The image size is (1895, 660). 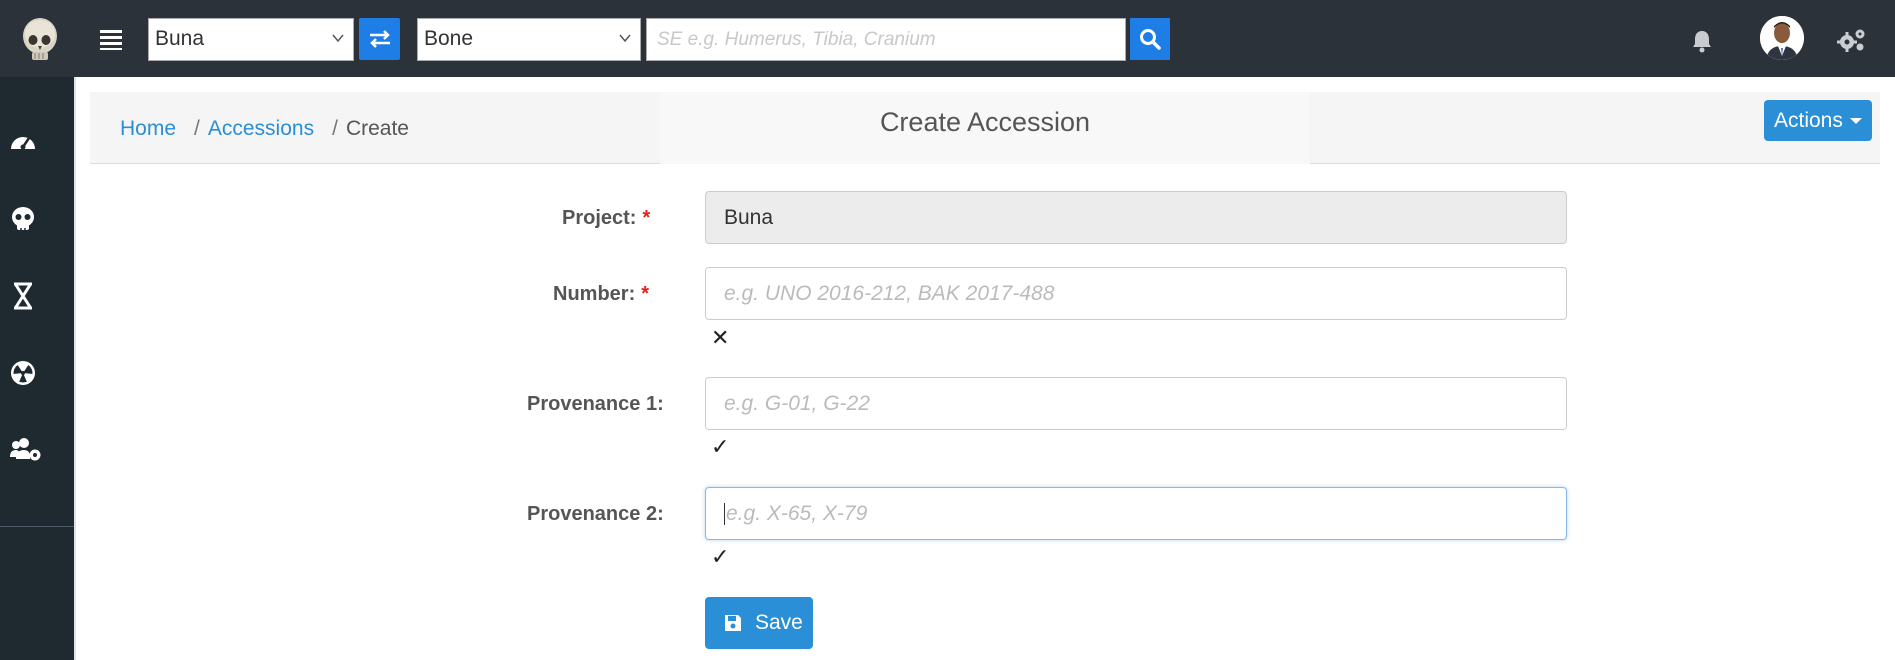 I want to click on number-label-text: Number:, so click(x=594, y=294).